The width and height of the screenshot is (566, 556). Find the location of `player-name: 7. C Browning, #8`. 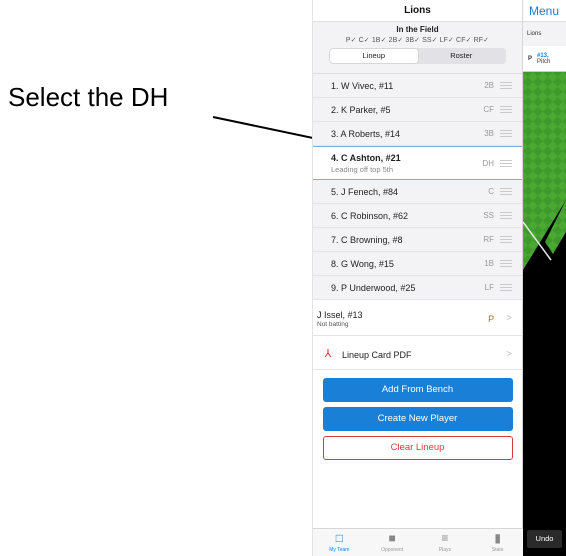

player-name: 7. C Browning, #8 is located at coordinates (367, 239).